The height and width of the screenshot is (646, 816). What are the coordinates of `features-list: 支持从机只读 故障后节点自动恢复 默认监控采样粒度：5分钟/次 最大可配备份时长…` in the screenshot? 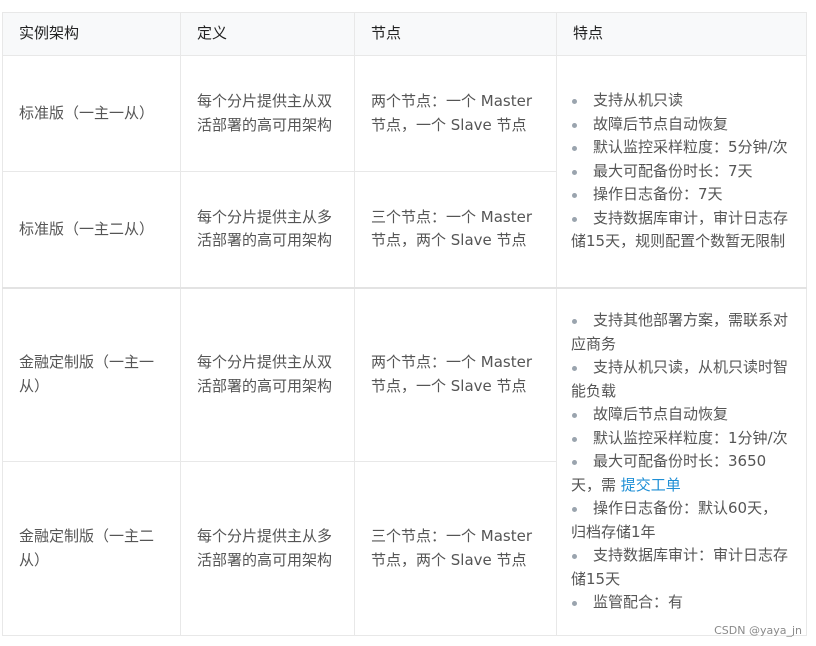 It's located at (681, 171).